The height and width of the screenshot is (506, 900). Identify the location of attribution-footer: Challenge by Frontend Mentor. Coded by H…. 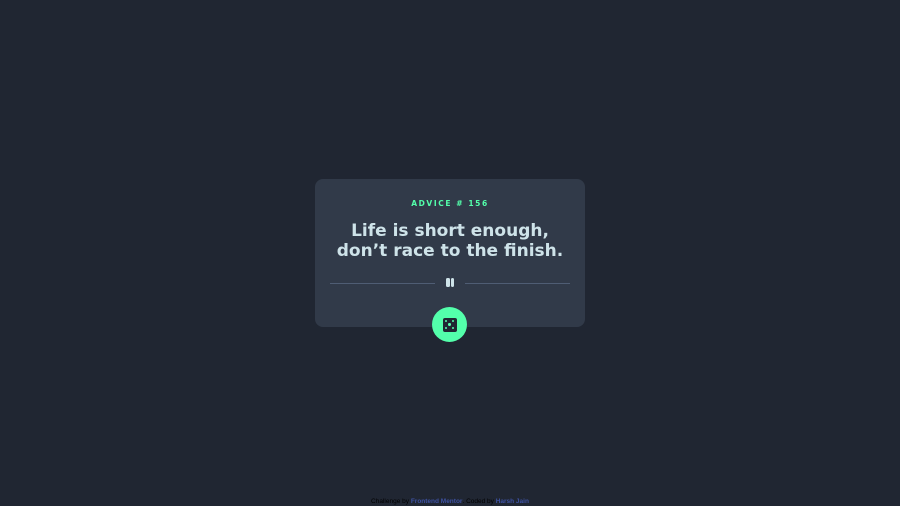
(450, 501).